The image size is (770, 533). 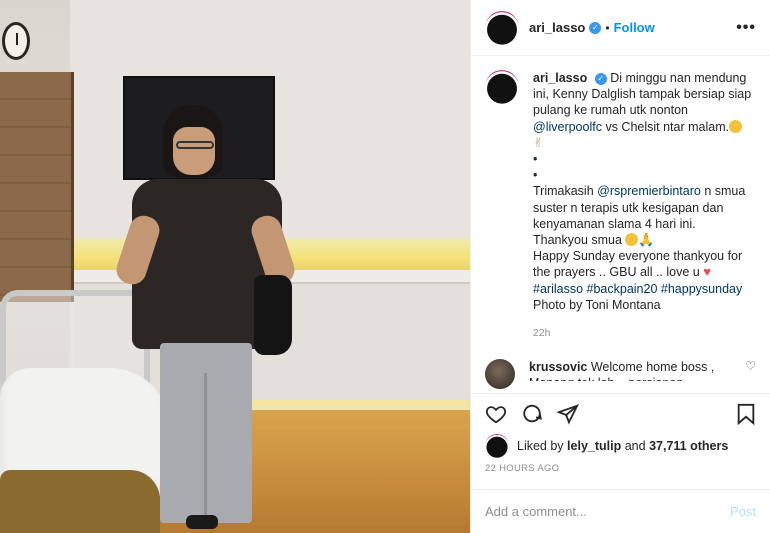 What do you see at coordinates (746, 28) in the screenshot?
I see `ellipsis-icon: •••` at bounding box center [746, 28].